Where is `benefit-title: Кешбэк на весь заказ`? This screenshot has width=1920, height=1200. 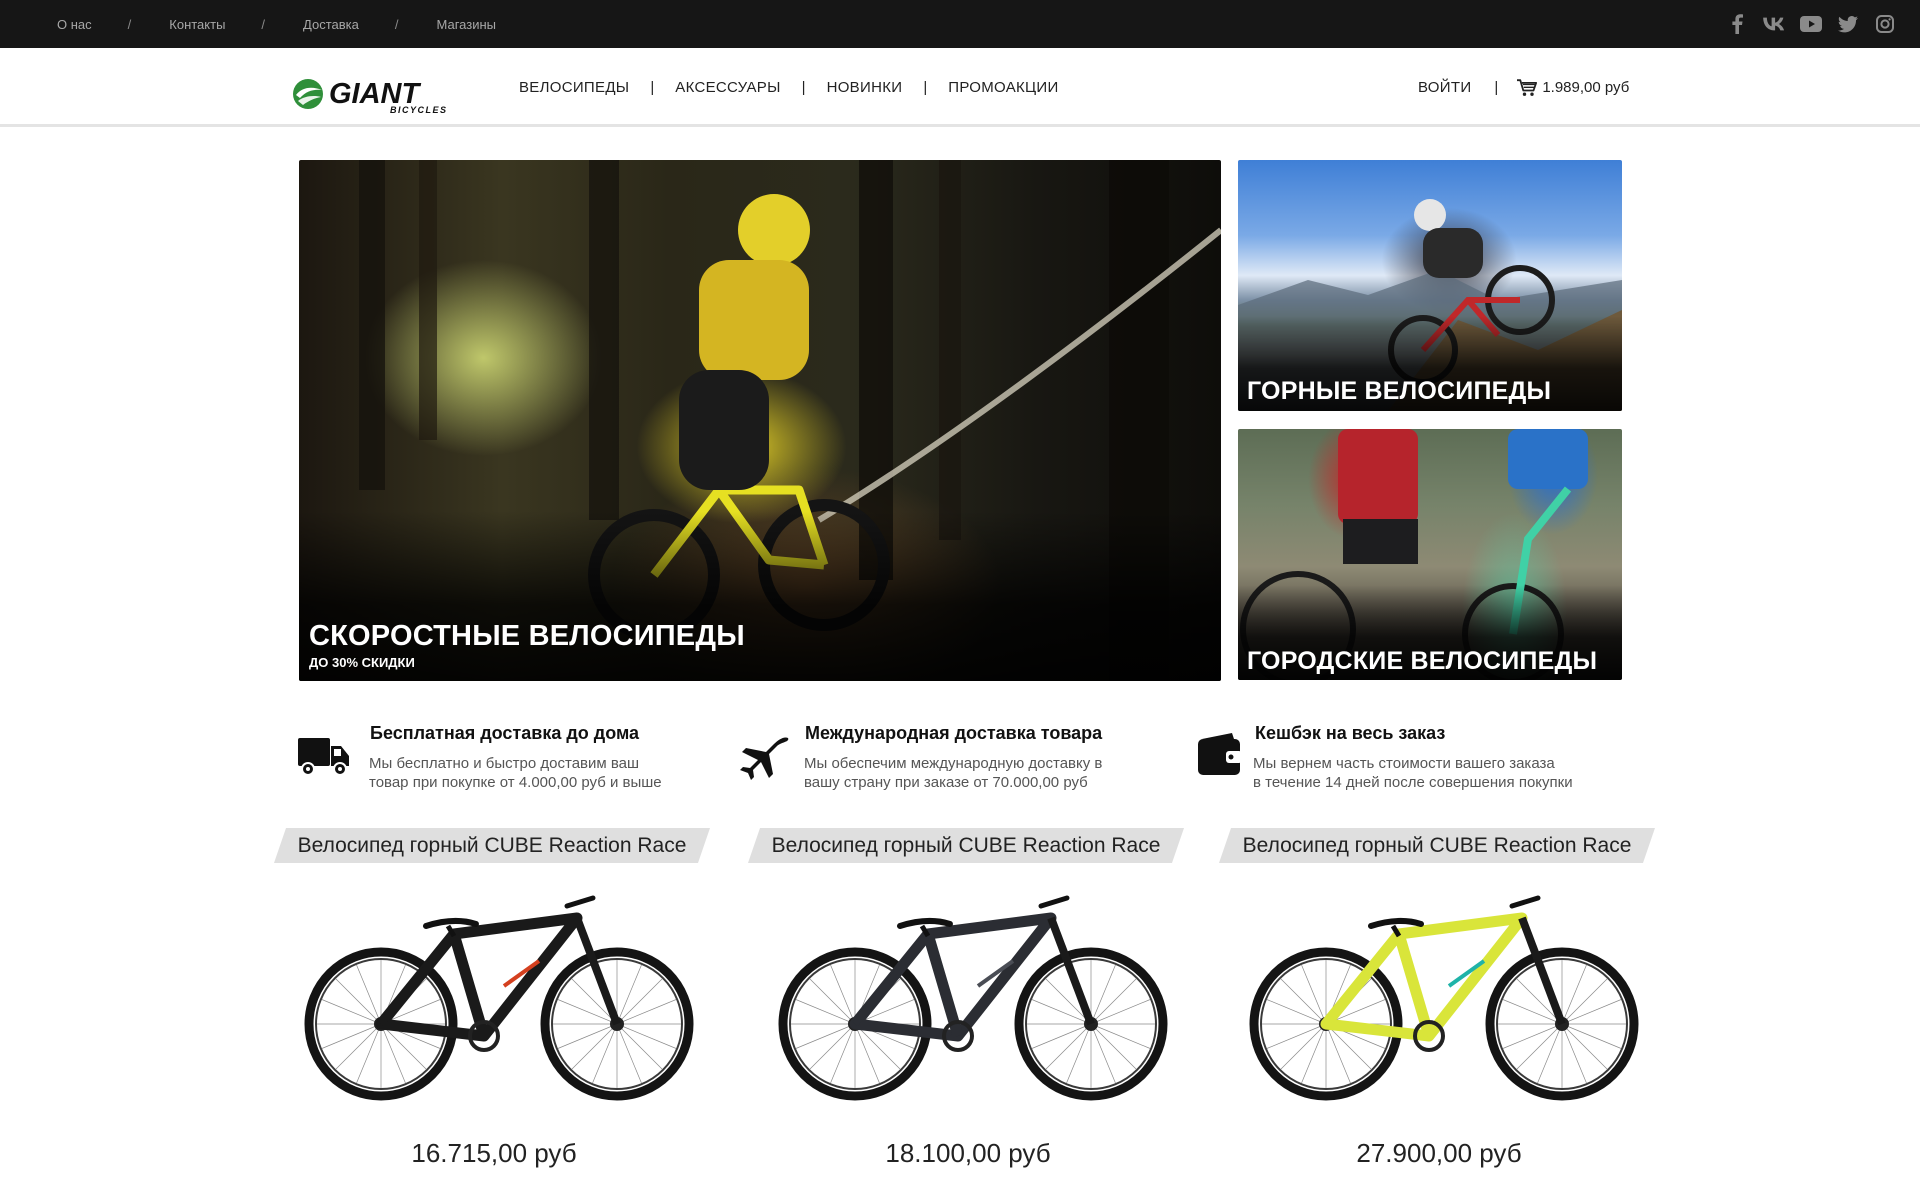
benefit-title: Кешбэк на весь заказ is located at coordinates (1350, 733).